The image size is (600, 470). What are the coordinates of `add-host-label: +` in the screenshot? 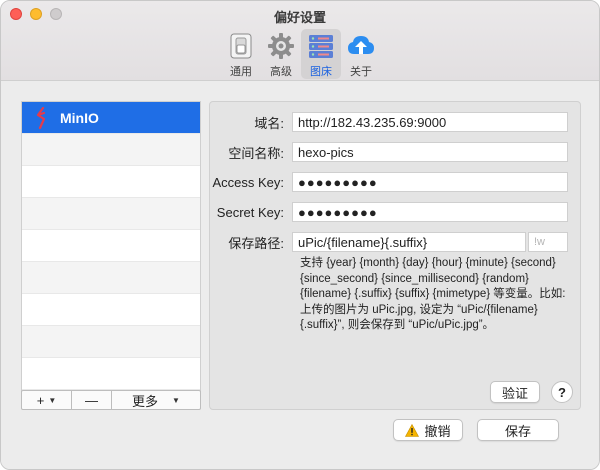 It's located at (40, 400).